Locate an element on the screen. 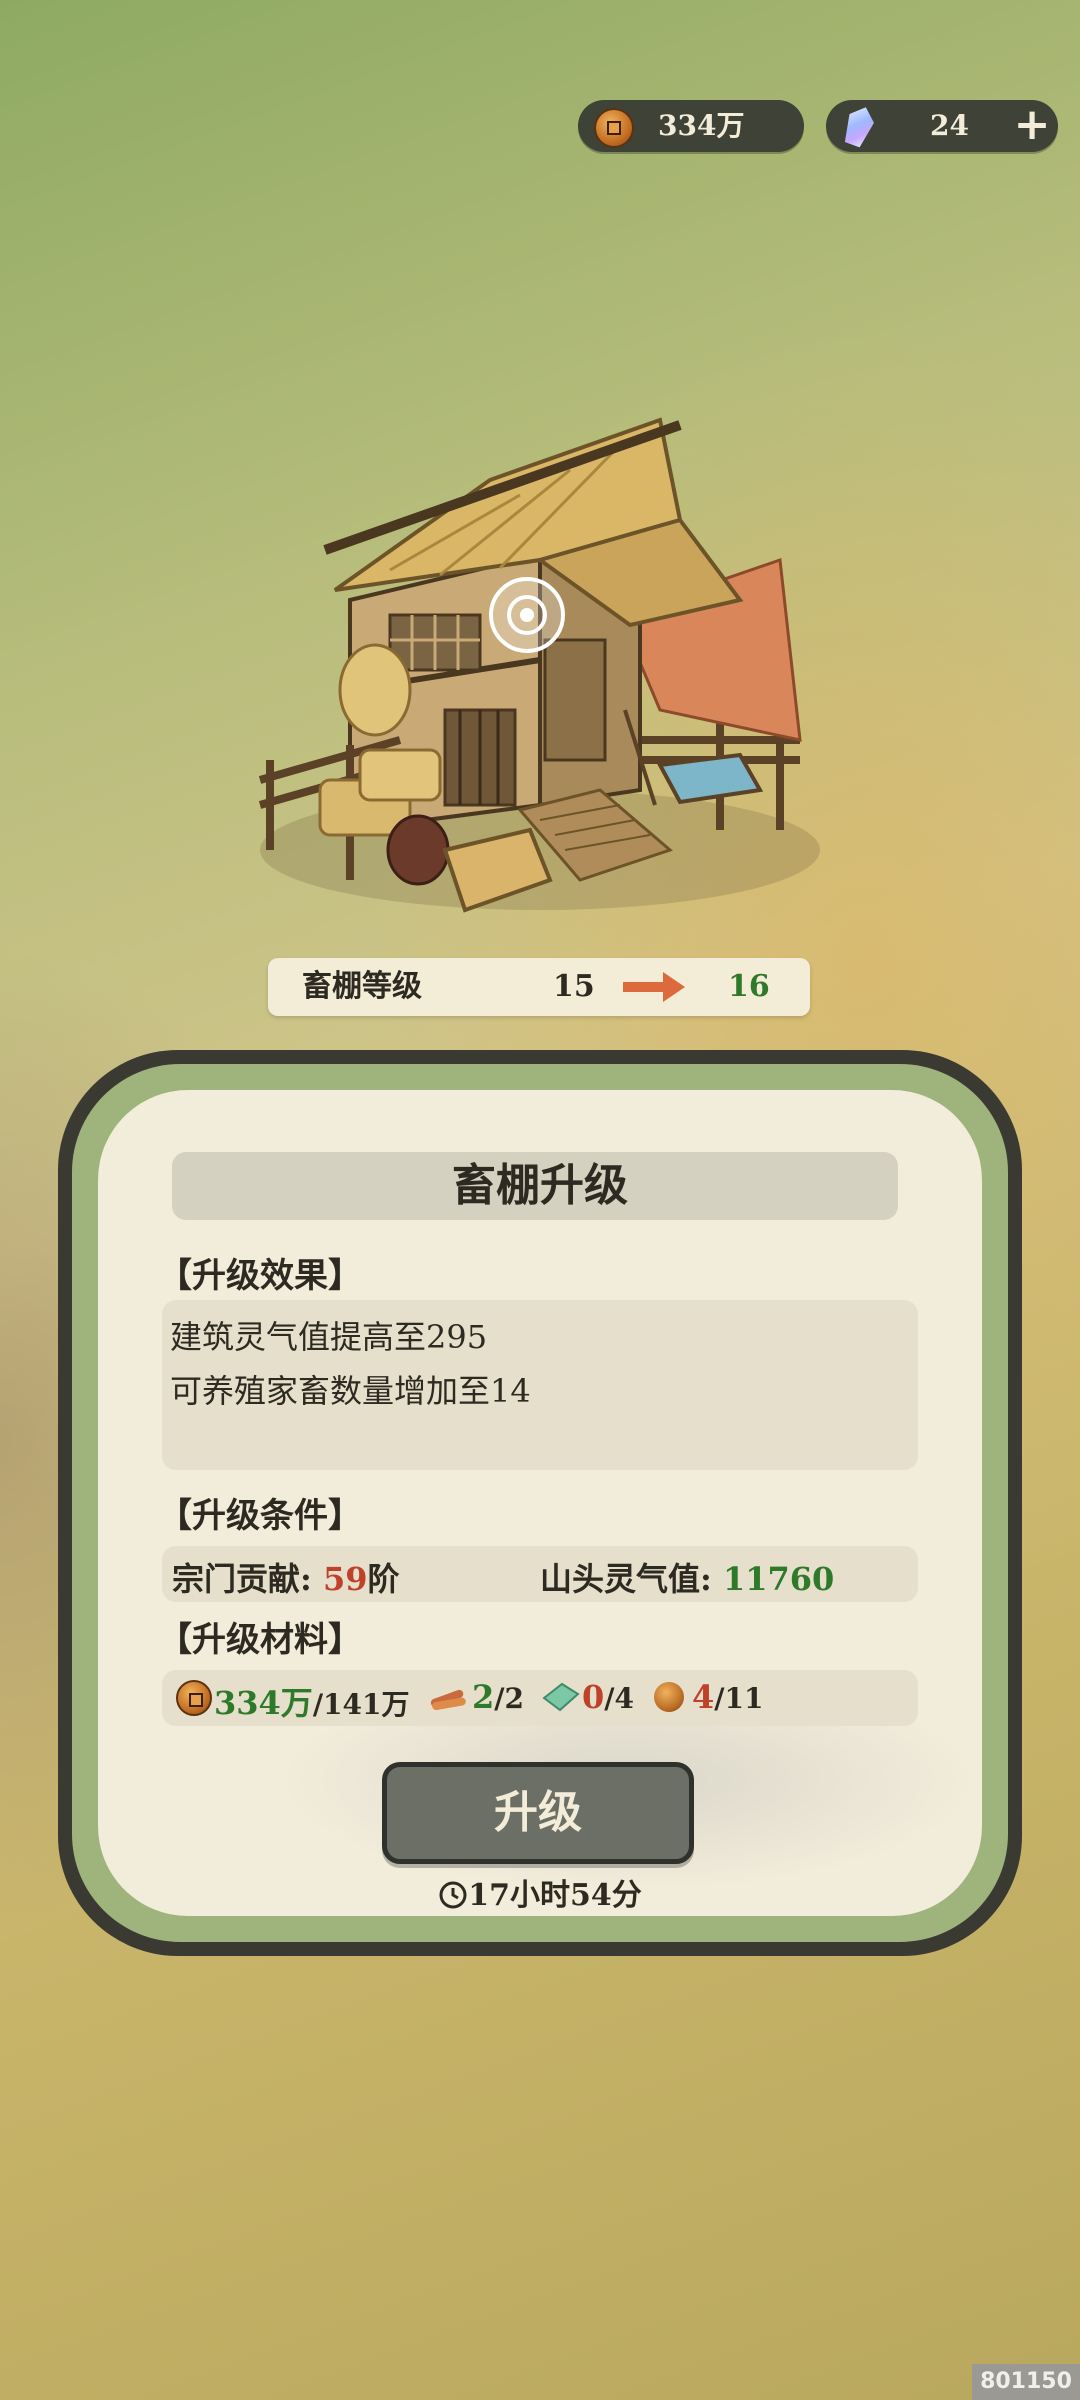  materials-header: 【升级材料】 is located at coordinates (260, 1640).